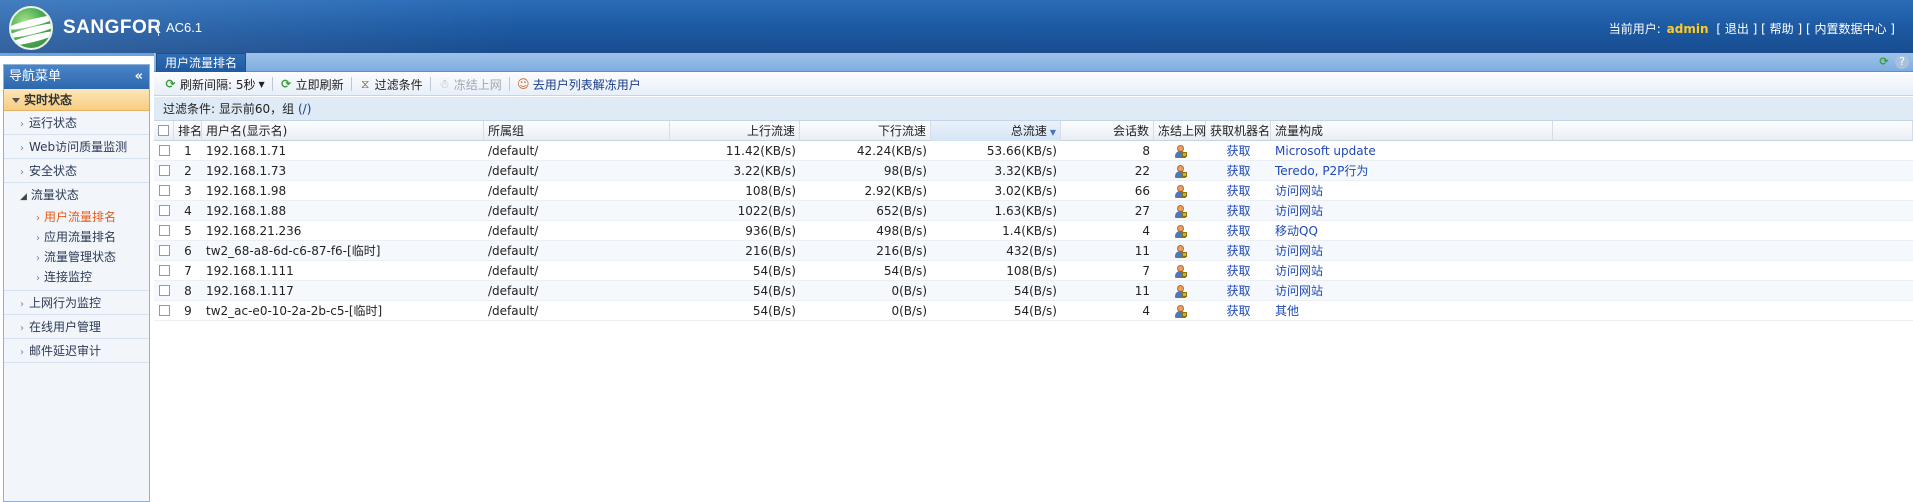 This screenshot has width=1913, height=502. What do you see at coordinates (76, 303) in the screenshot?
I see `menu-item-behavior-monitor: › 上网行为监控` at bounding box center [76, 303].